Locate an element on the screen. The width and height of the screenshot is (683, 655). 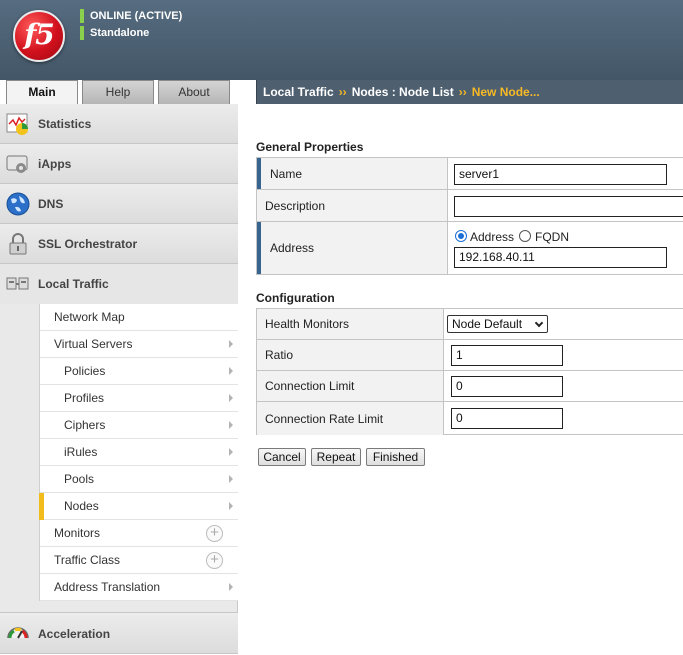
repeat-button: Repeat is located at coordinates (336, 457).